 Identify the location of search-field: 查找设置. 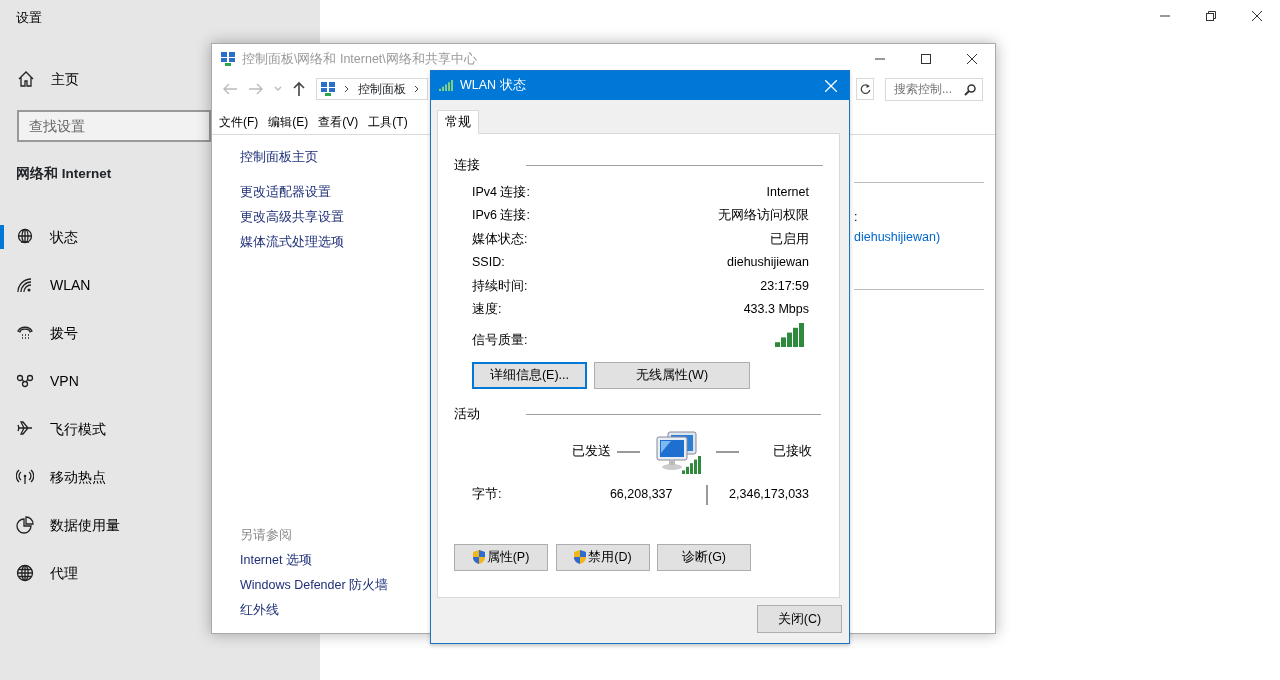
(114, 126).